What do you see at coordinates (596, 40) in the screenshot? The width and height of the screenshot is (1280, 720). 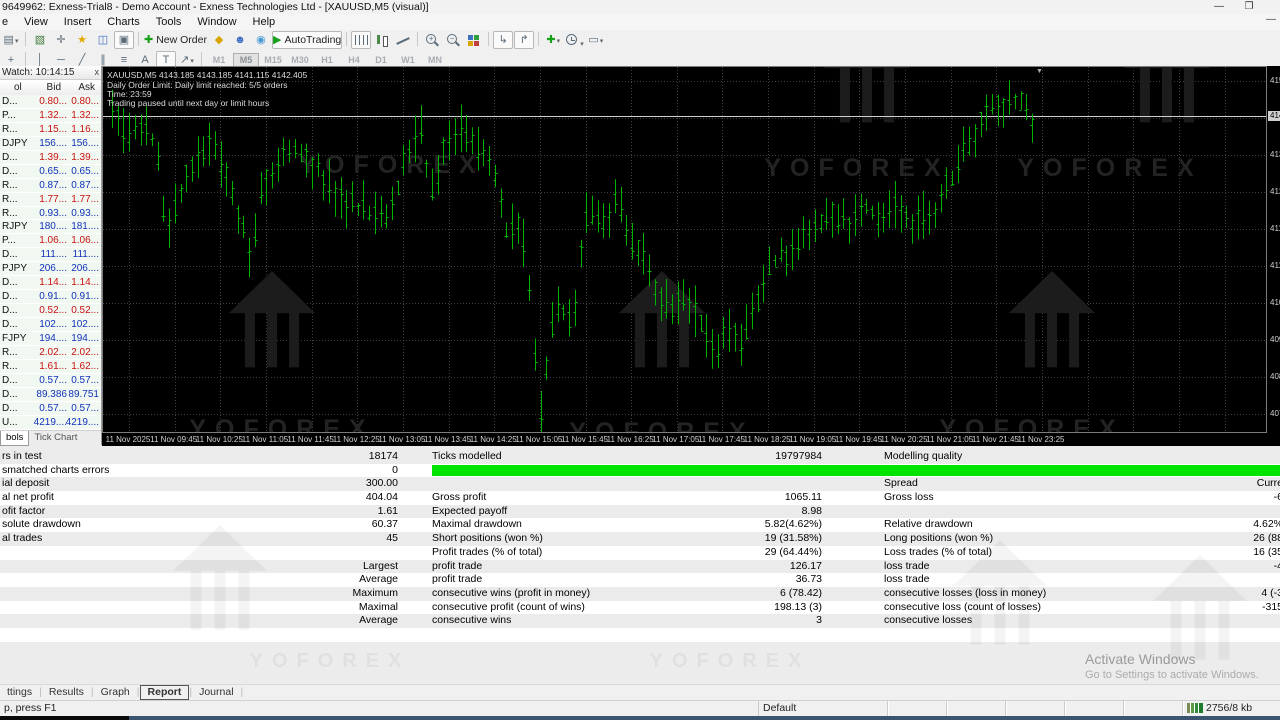 I see `templates-button: ▭▾` at bounding box center [596, 40].